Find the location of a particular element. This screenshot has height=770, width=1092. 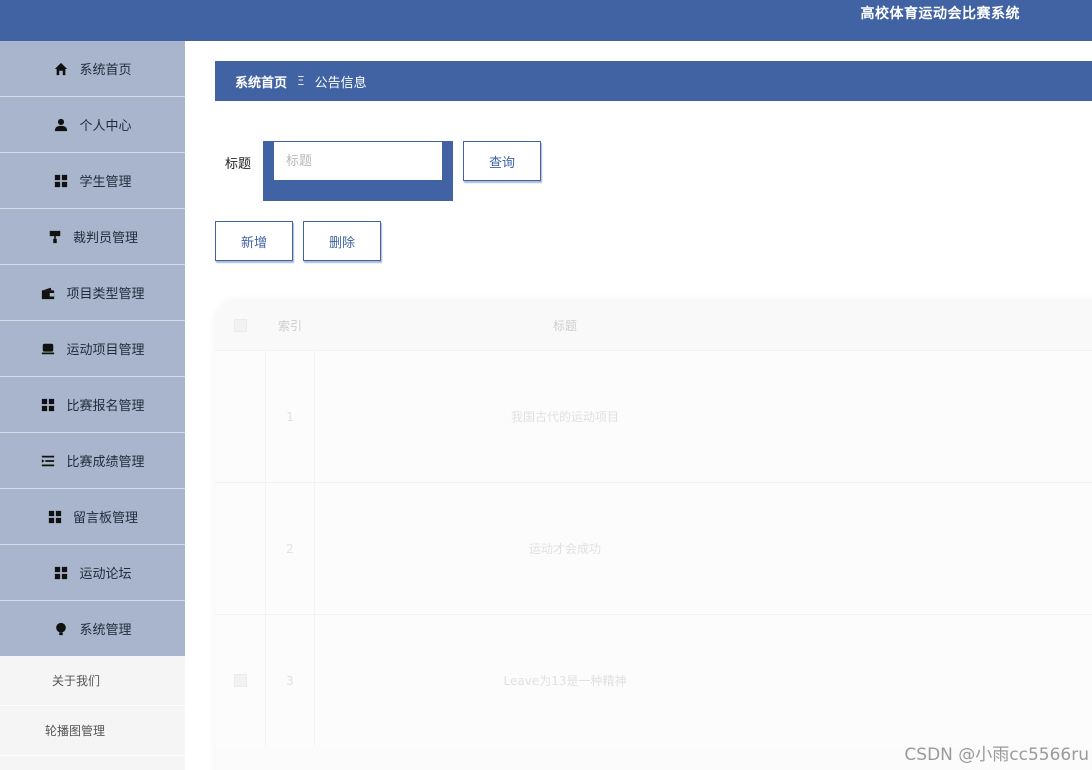

table-header: 索引 标题 is located at coordinates (653, 325).